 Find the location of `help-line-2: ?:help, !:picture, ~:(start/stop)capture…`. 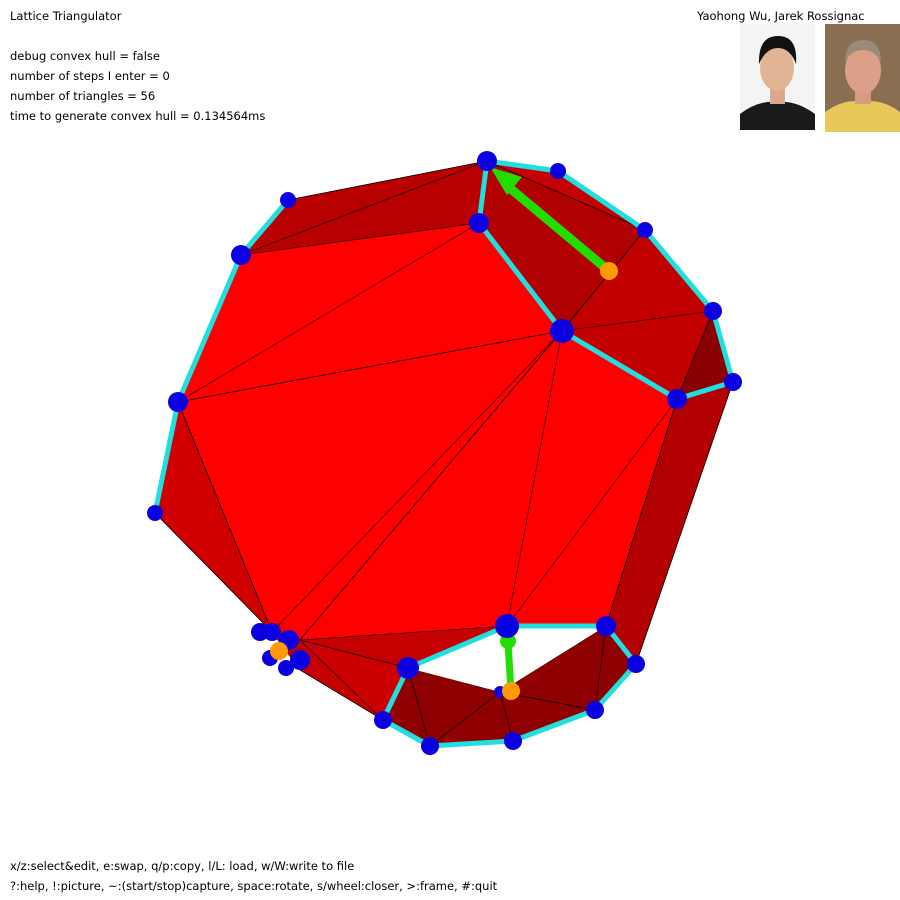

help-line-2: ?:help, !:picture, ~:(start/stop)capture… is located at coordinates (254, 886).